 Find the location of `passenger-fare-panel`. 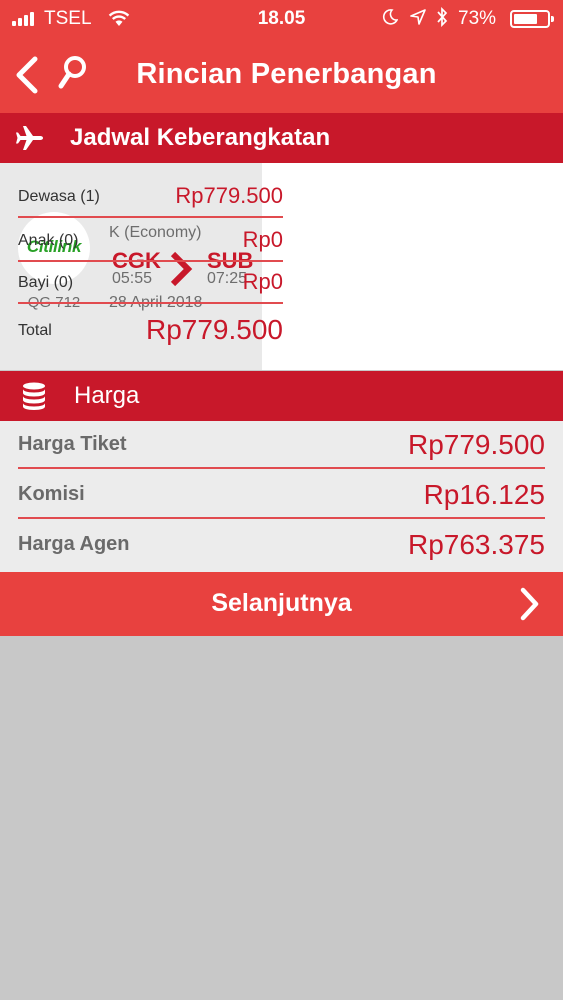

passenger-fare-panel is located at coordinates (412, 266).